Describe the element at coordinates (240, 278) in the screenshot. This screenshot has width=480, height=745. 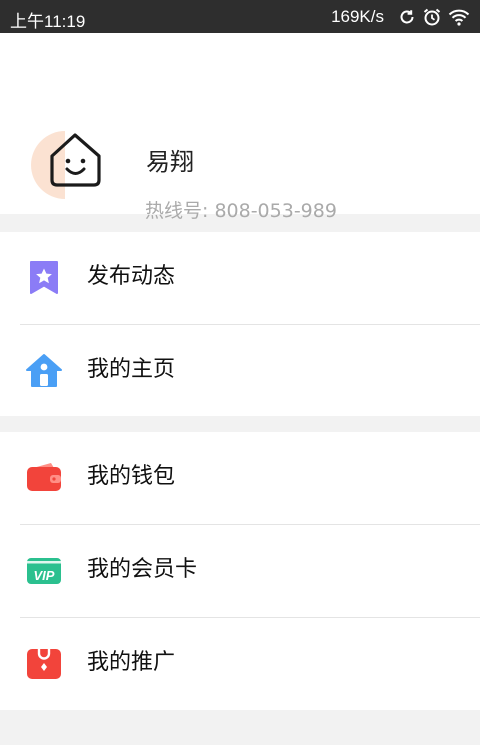
I see `menu-item-publish-post: 发布动态` at that location.